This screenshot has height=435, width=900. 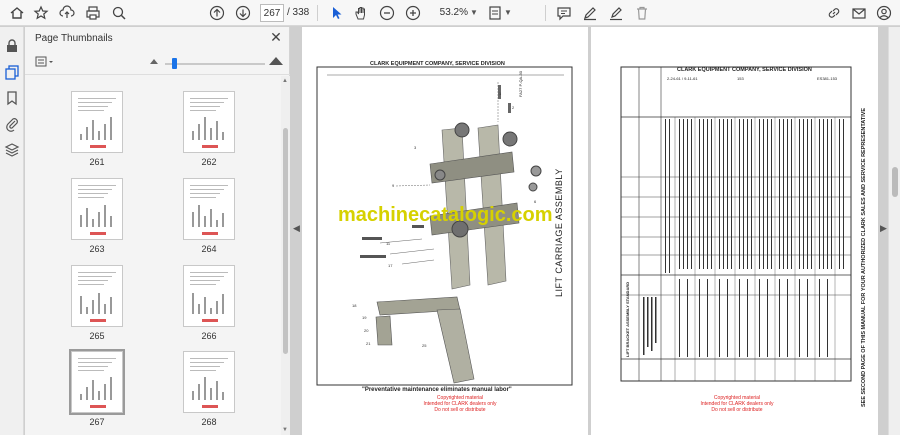 What do you see at coordinates (361, 13) in the screenshot?
I see `hand-icon` at bounding box center [361, 13].